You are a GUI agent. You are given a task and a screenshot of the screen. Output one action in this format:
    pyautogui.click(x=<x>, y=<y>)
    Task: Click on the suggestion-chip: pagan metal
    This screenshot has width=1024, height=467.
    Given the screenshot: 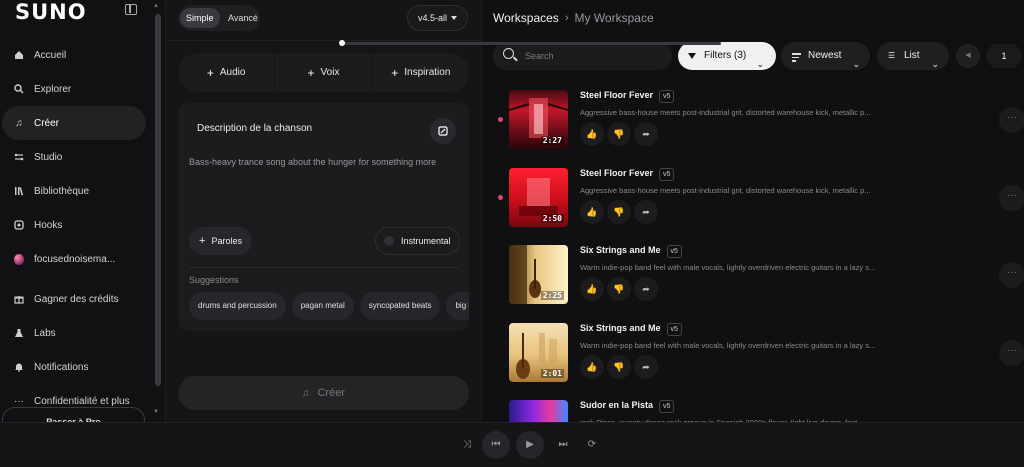 What is the action you would take?
    pyautogui.click(x=322, y=306)
    